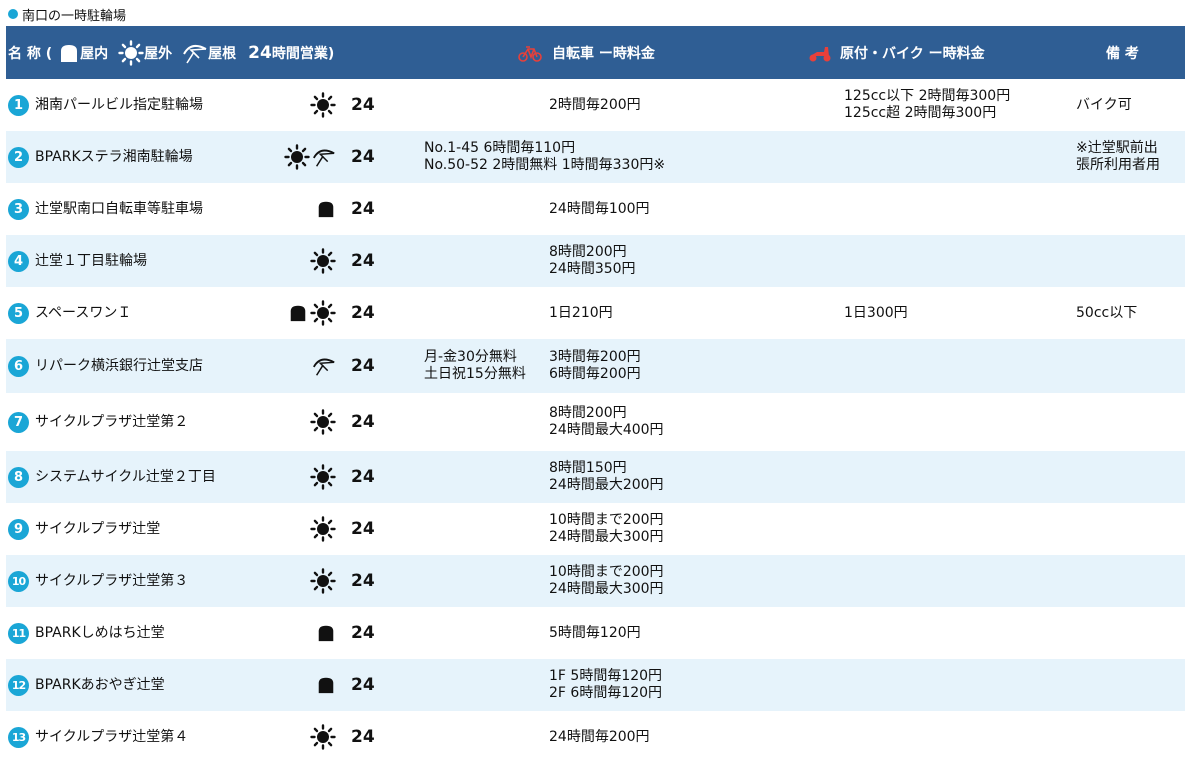  Describe the element at coordinates (606, 520) in the screenshot. I see `bicycle-fee-line: 10時間まで200円` at that location.